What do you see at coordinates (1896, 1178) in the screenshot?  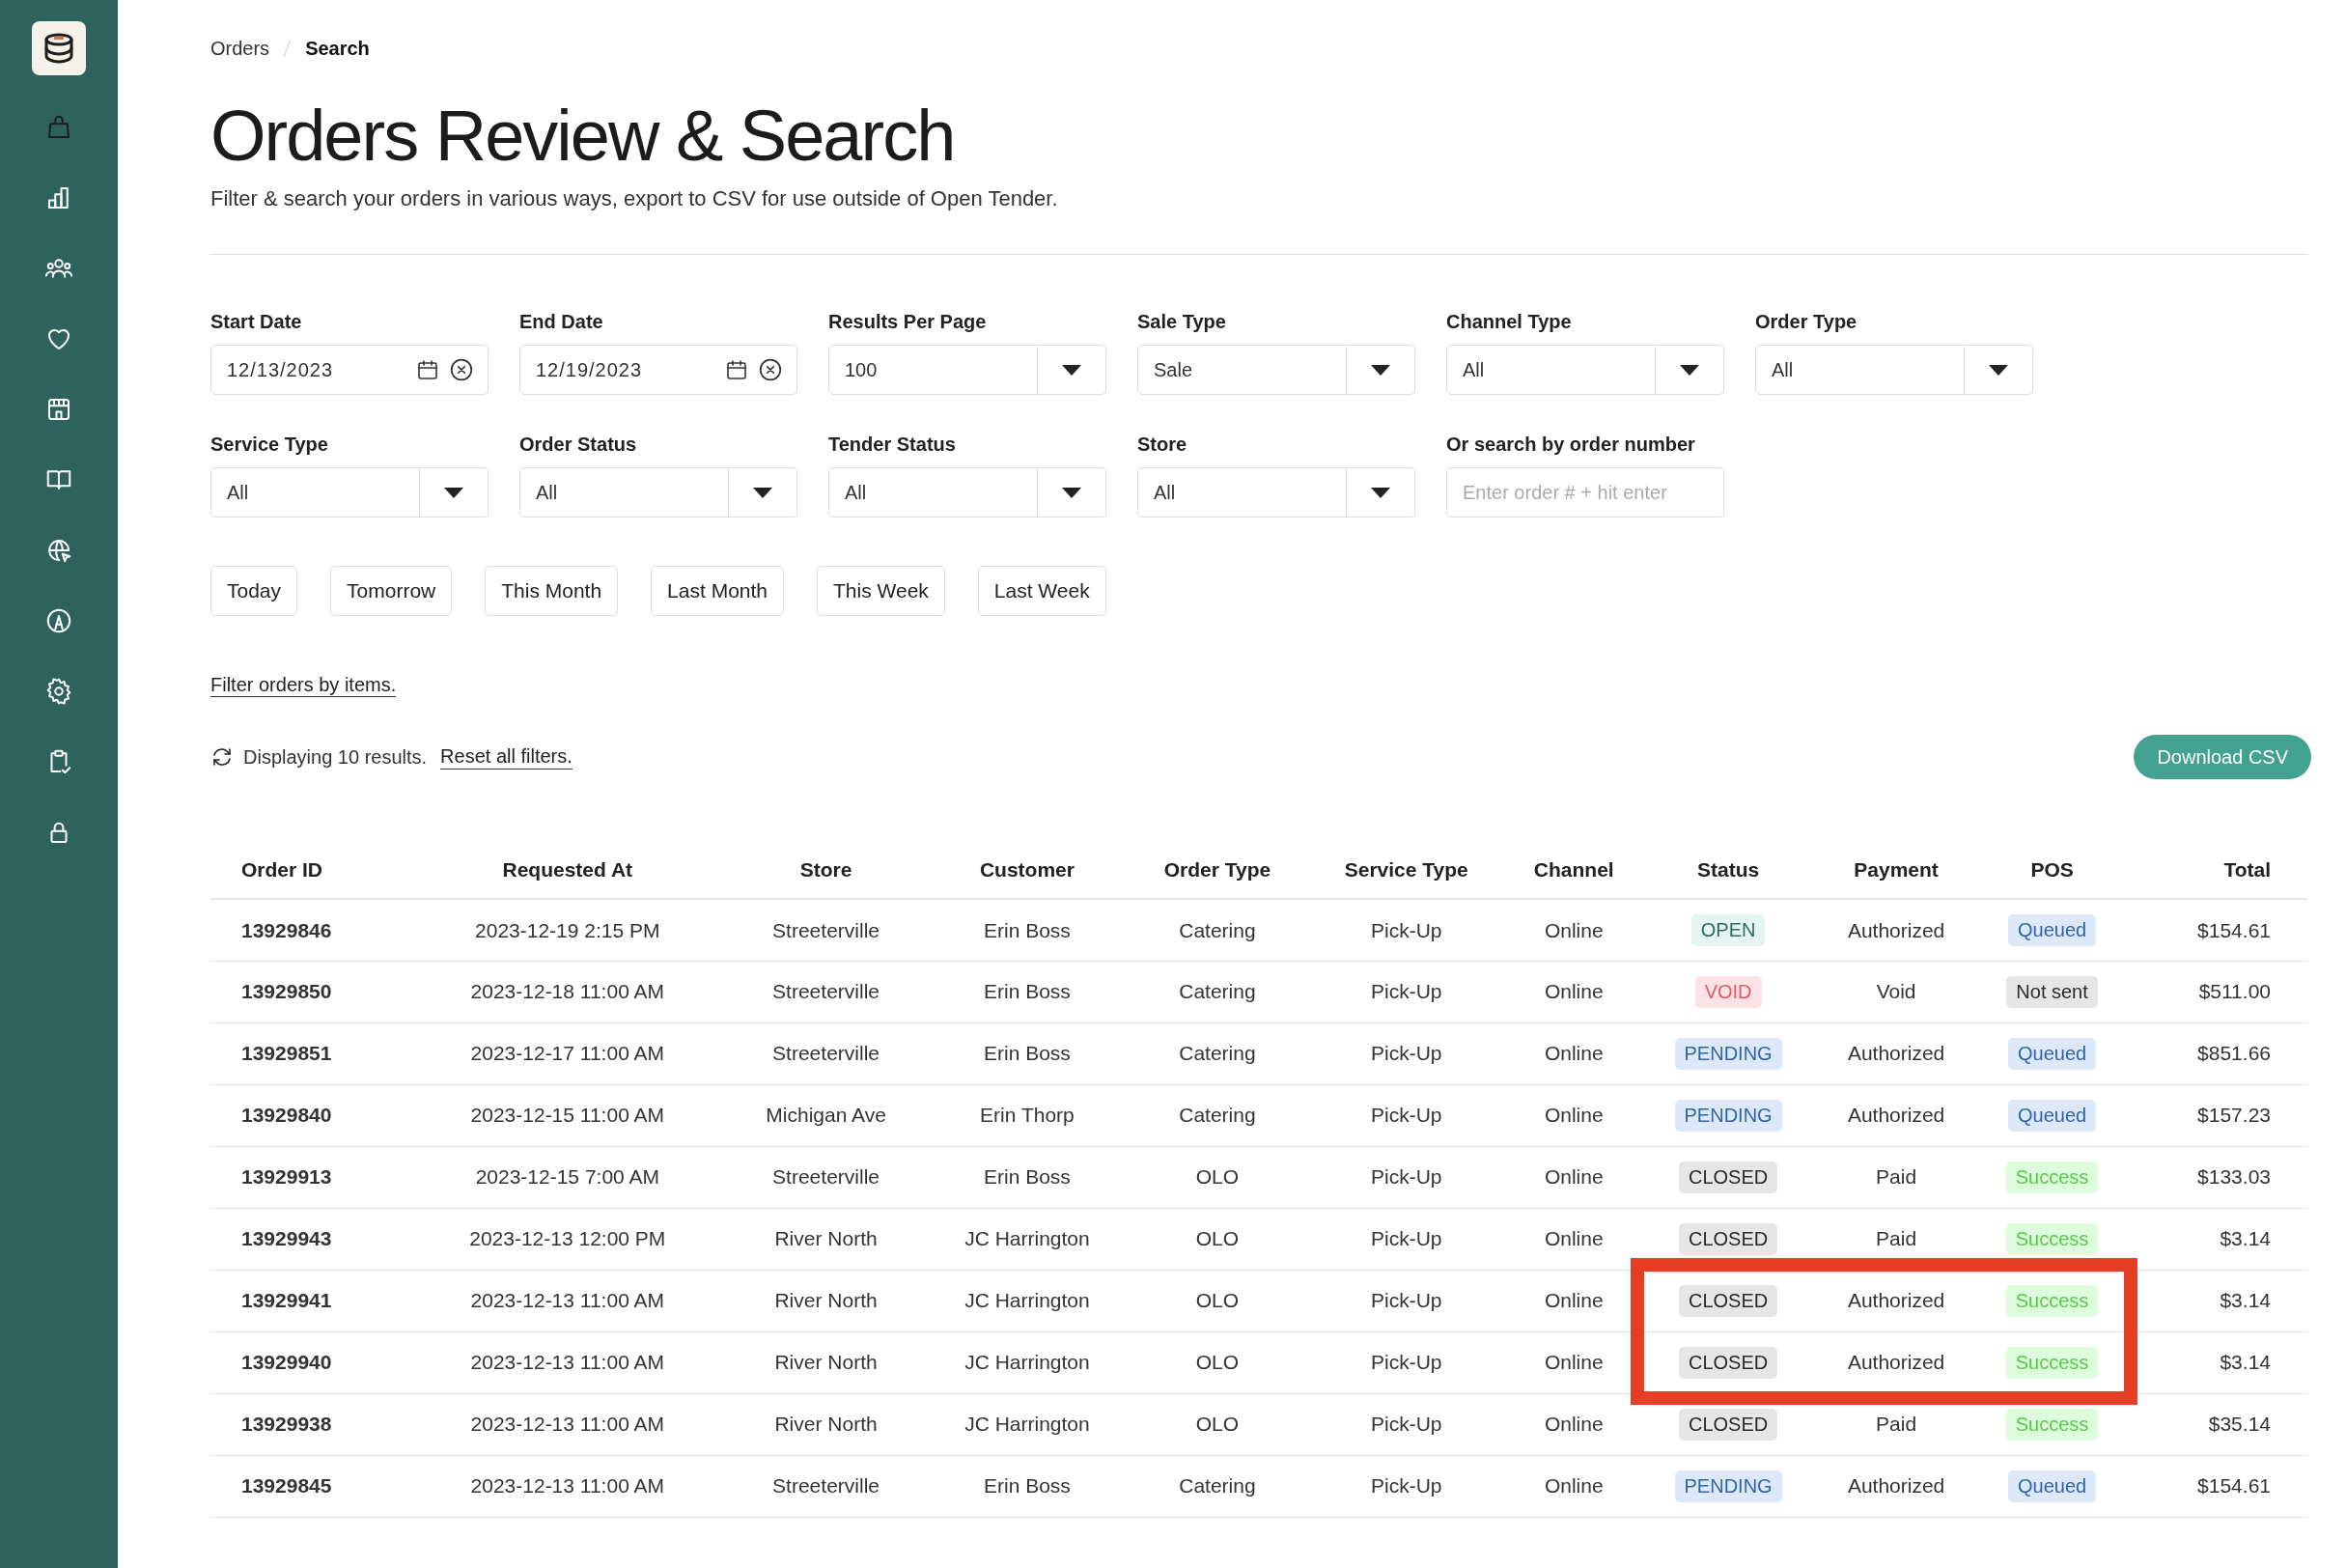 I see `table-cell: Paid` at bounding box center [1896, 1178].